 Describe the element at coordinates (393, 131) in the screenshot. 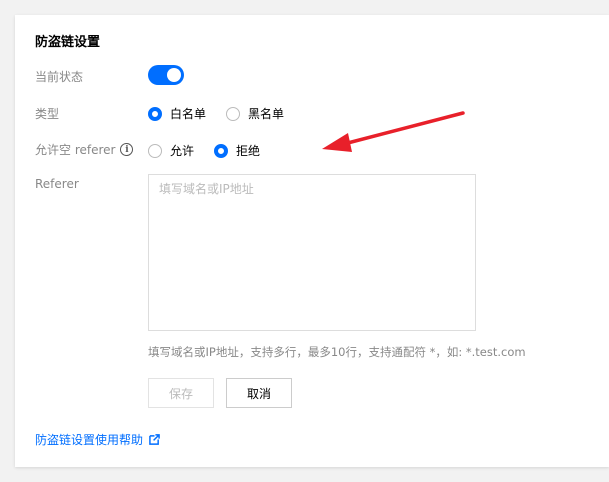

I see `annotation-arrow-icon` at that location.